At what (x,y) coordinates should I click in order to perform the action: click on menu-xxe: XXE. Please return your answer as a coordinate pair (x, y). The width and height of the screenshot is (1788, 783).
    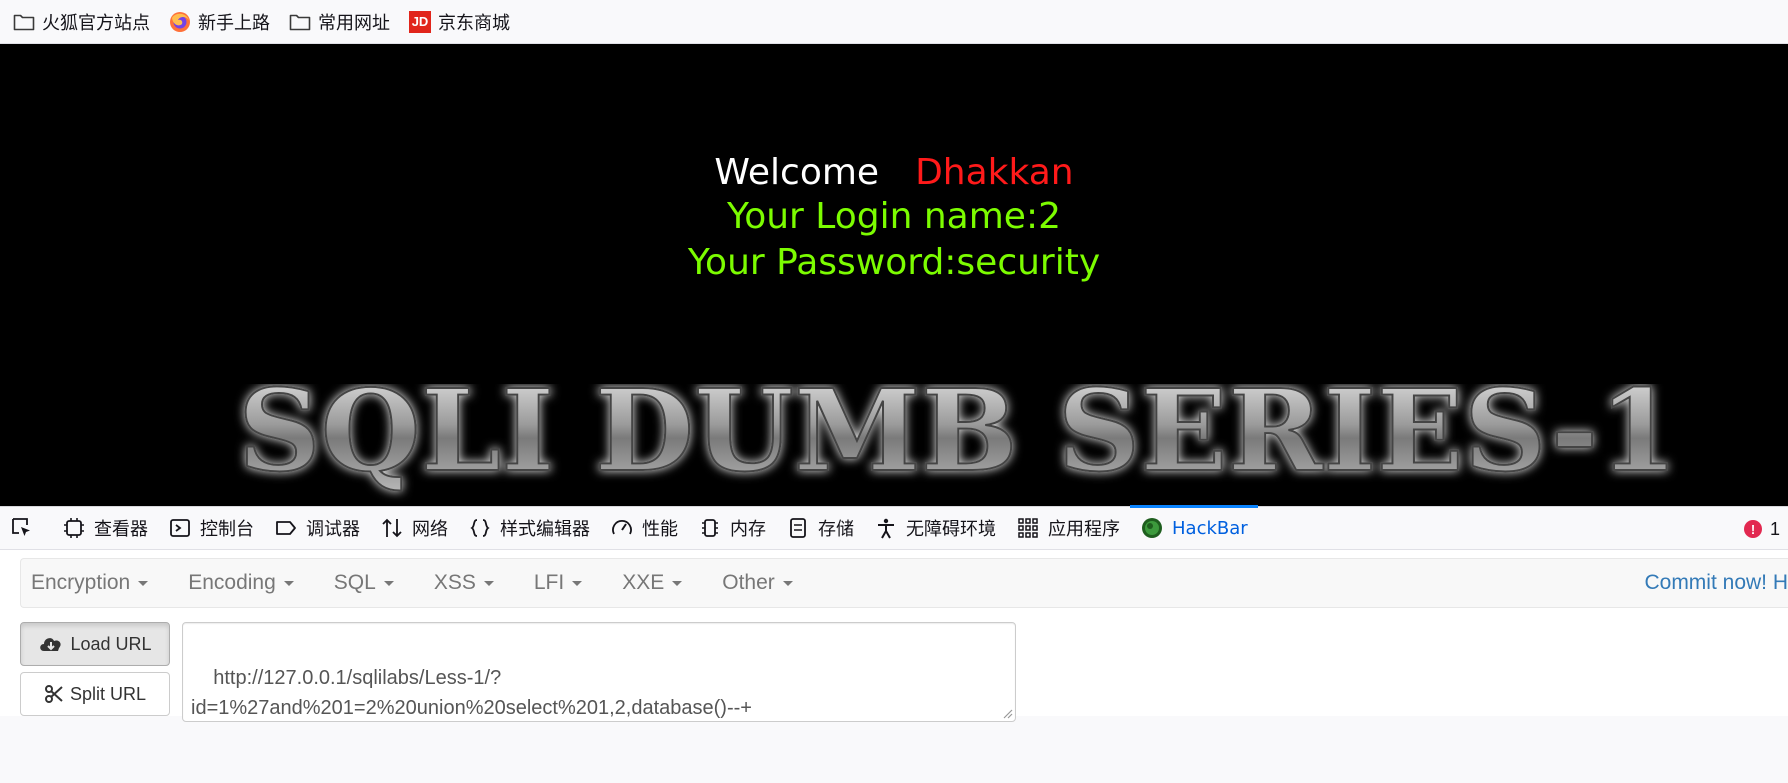
    Looking at the image, I should click on (655, 583).